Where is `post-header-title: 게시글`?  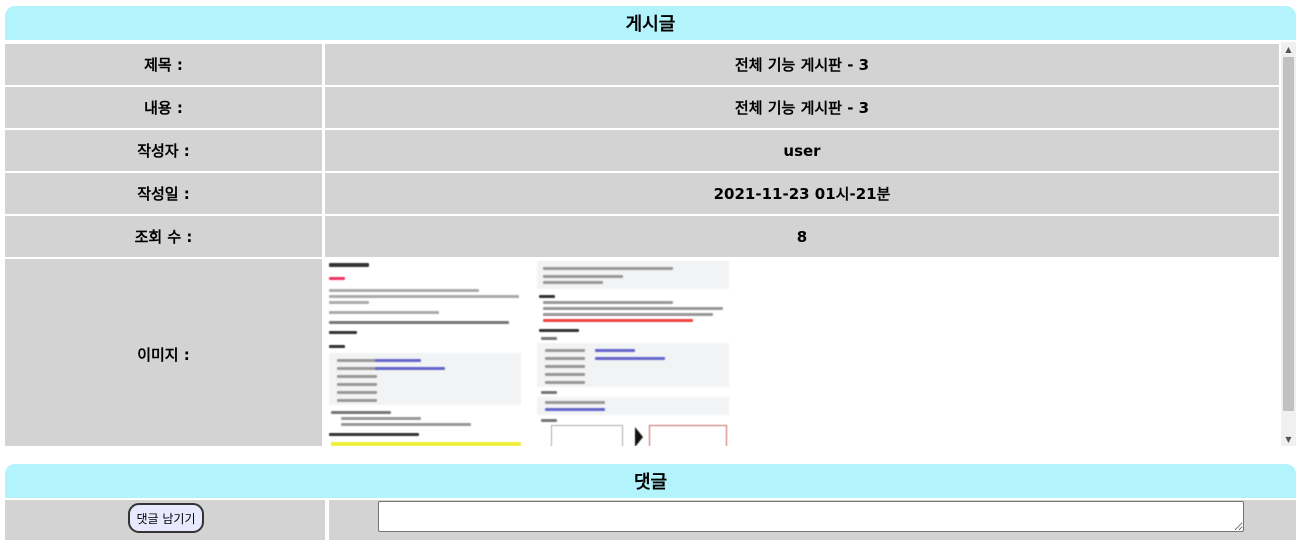 post-header-title: 게시글 is located at coordinates (650, 24).